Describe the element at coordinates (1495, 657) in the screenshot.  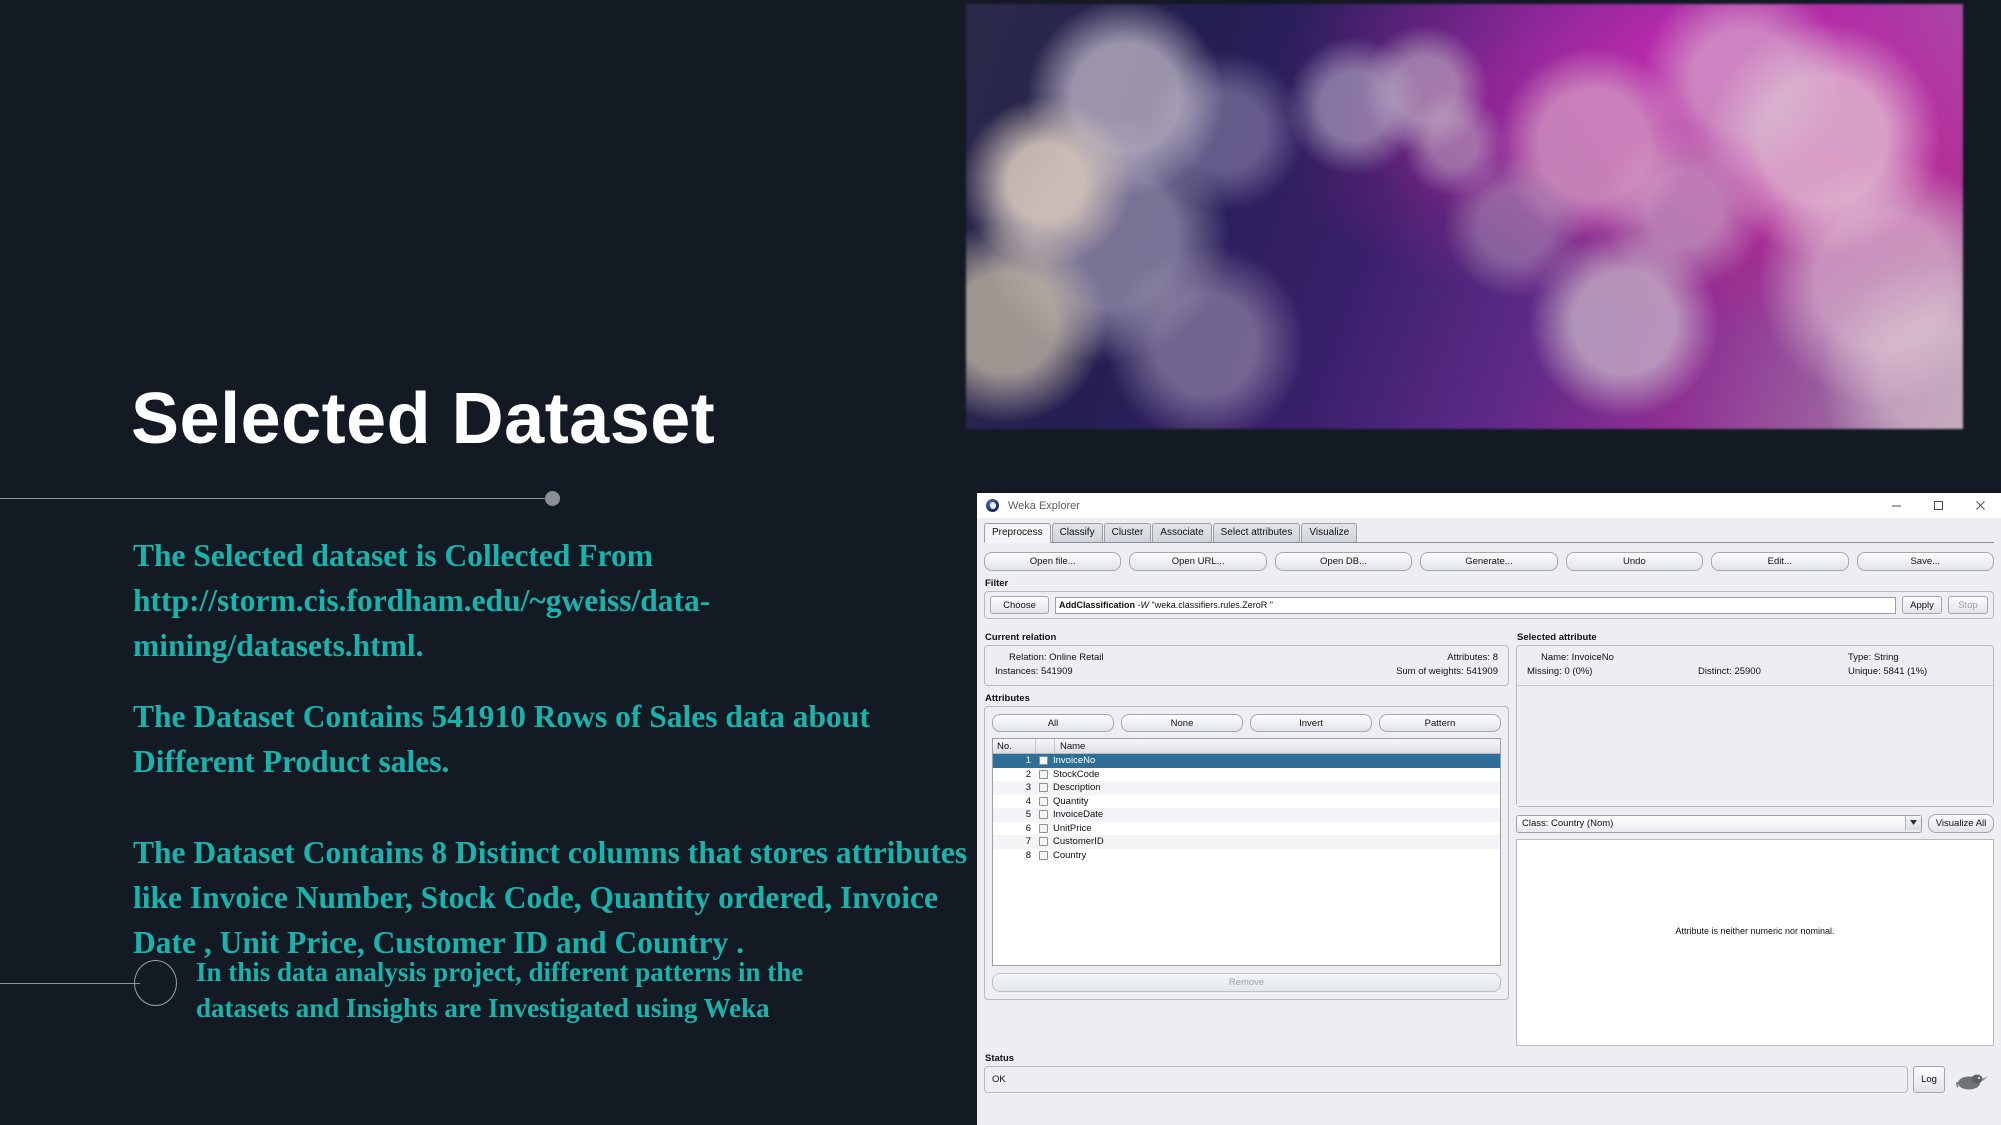
I see `attributes-value: 8` at that location.